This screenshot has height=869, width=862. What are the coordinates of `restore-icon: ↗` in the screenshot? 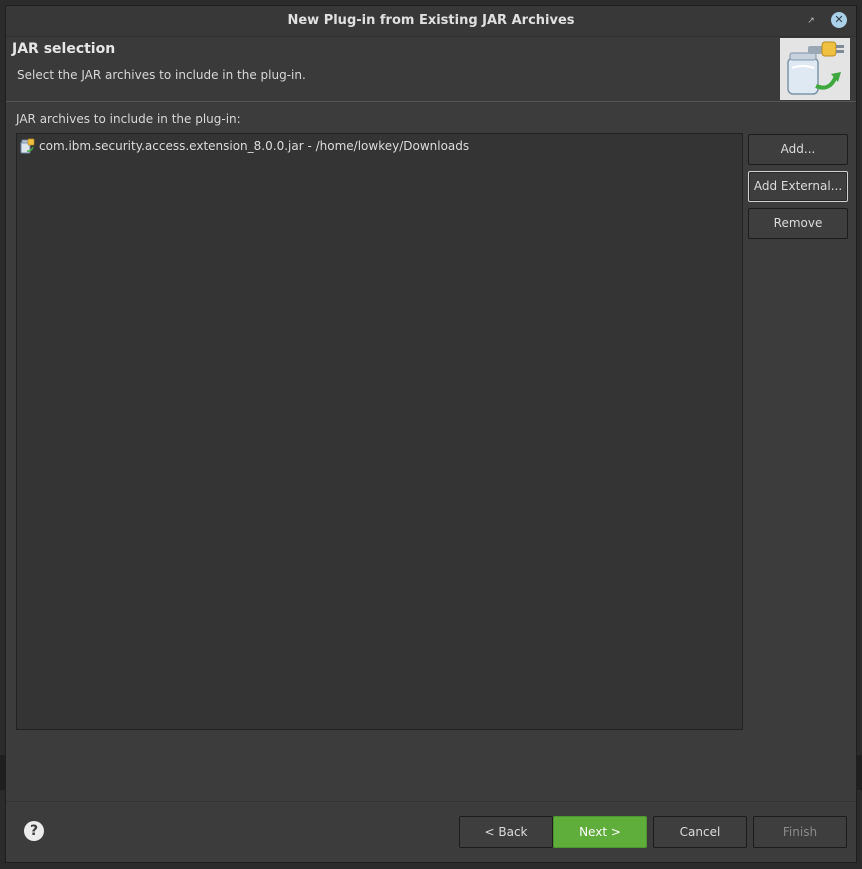 It's located at (811, 21).